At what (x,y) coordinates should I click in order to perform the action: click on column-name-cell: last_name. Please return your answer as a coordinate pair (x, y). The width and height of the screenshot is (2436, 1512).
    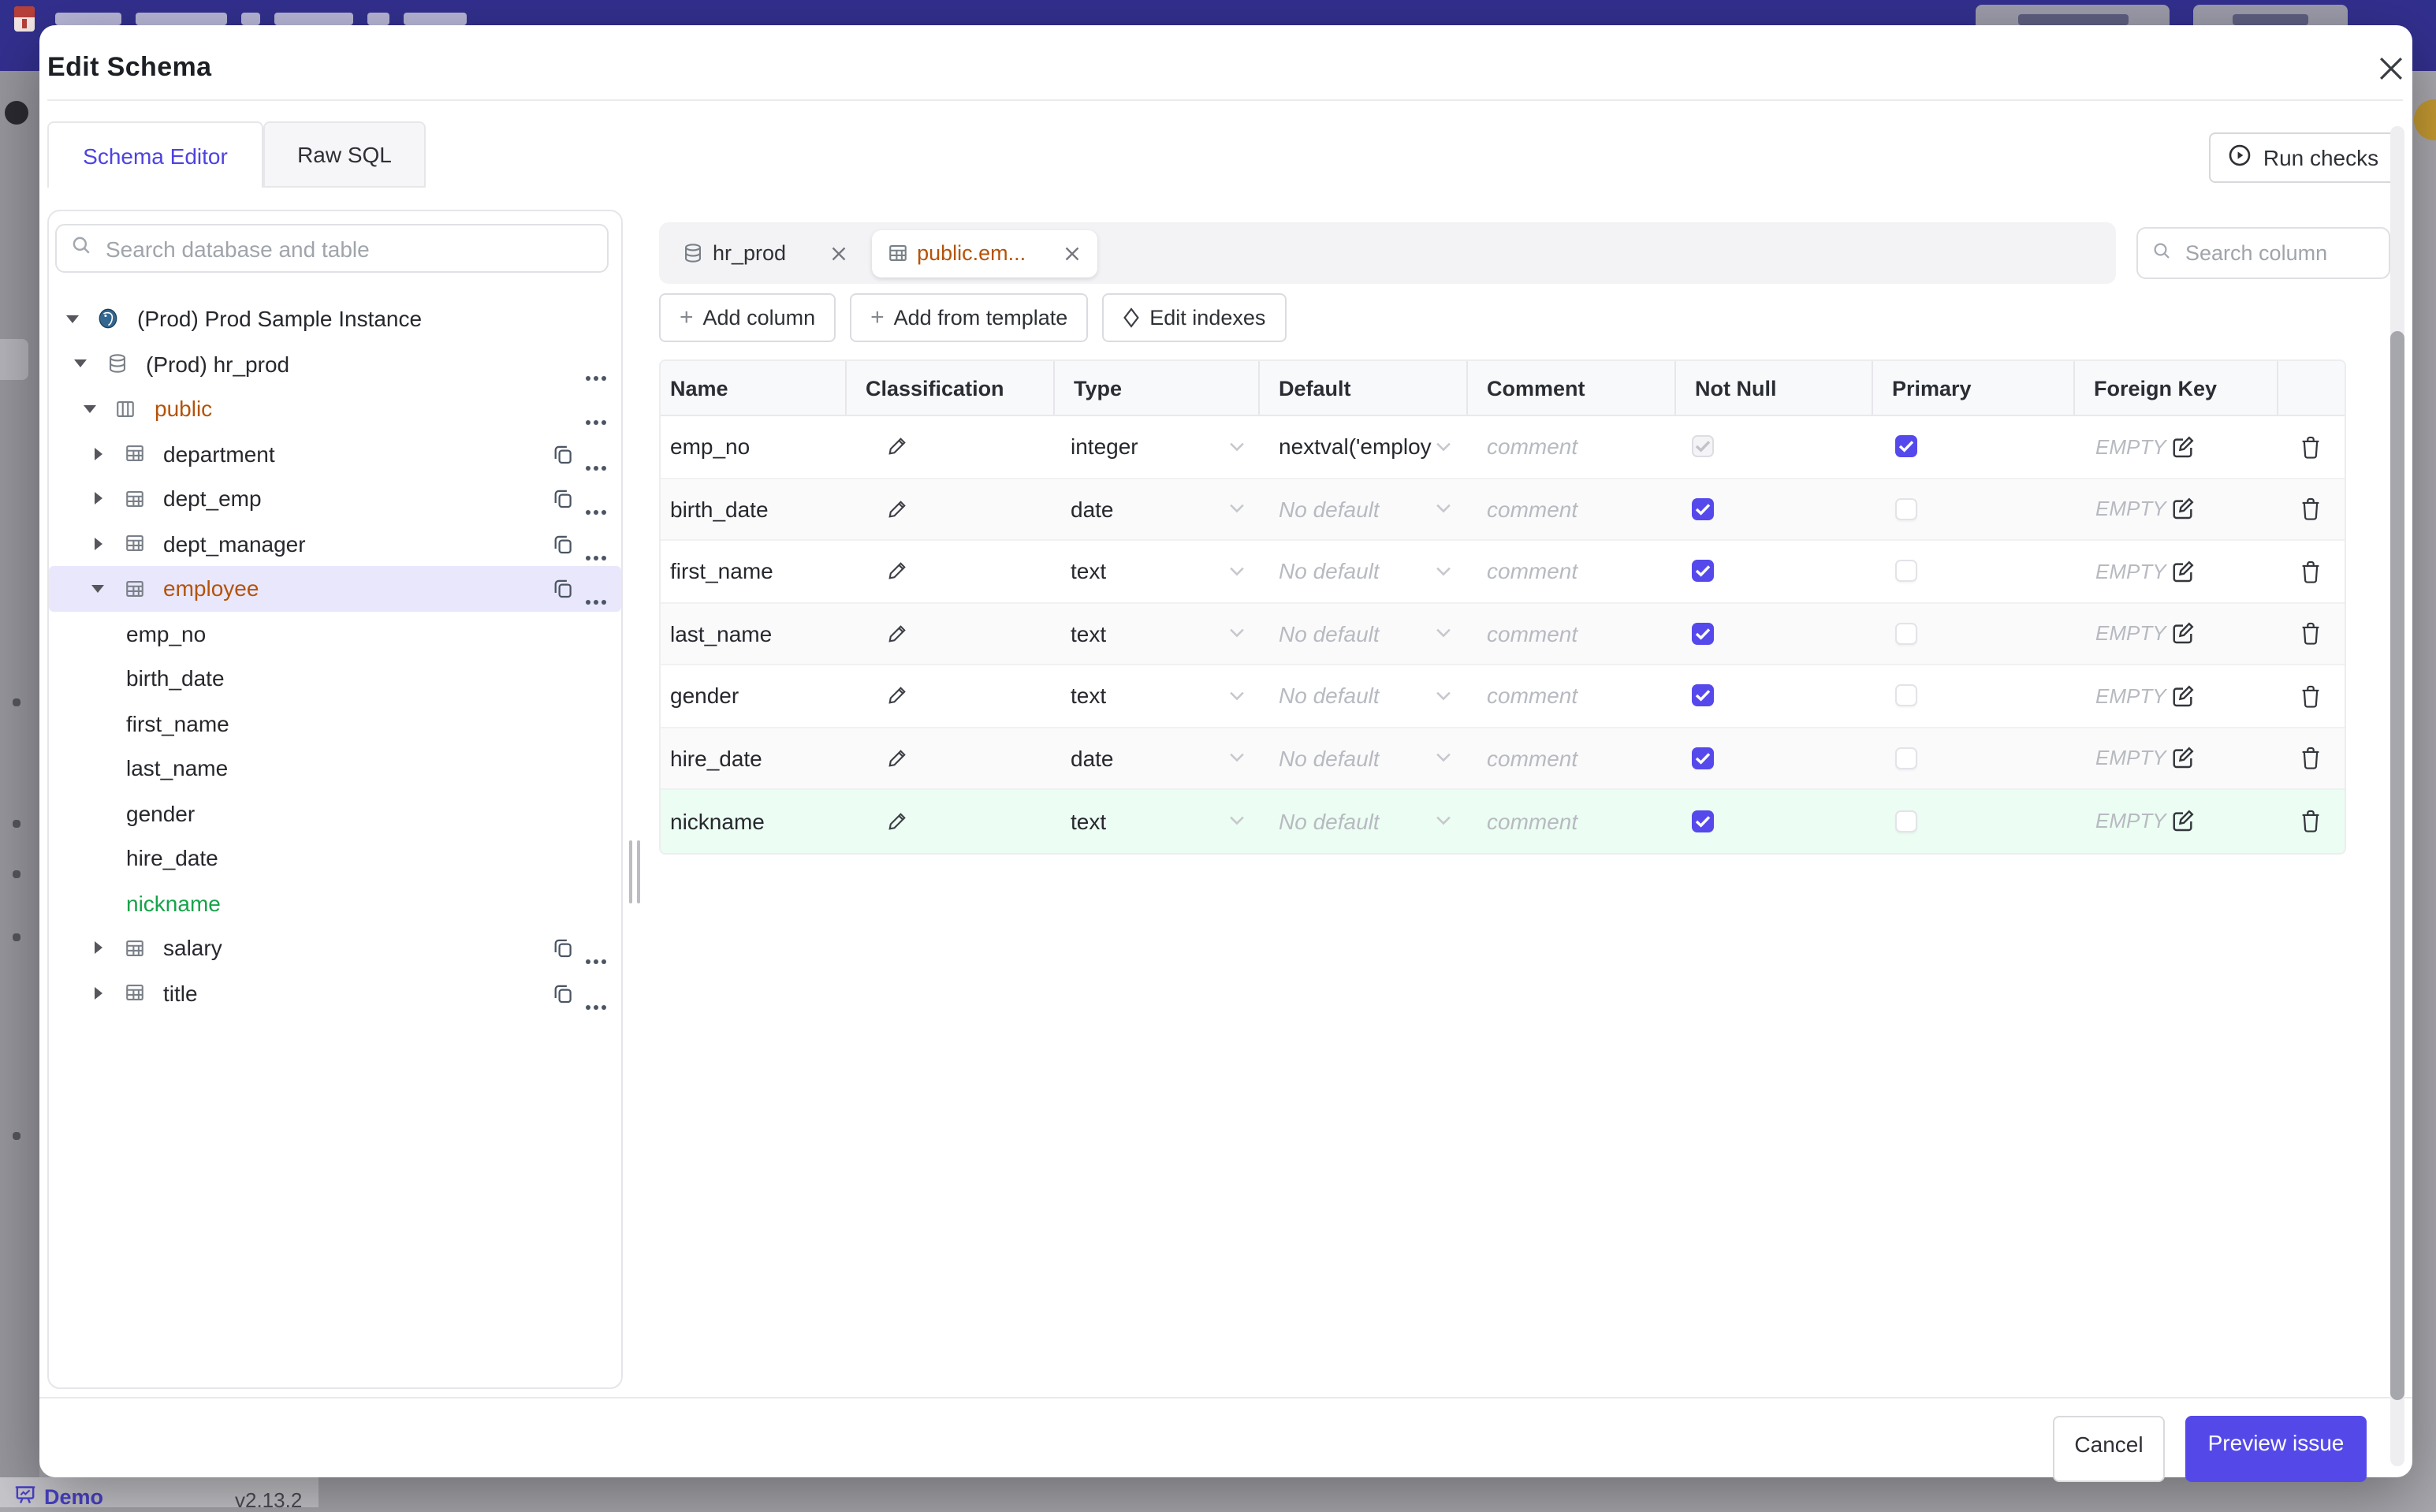
    Looking at the image, I should click on (753, 634).